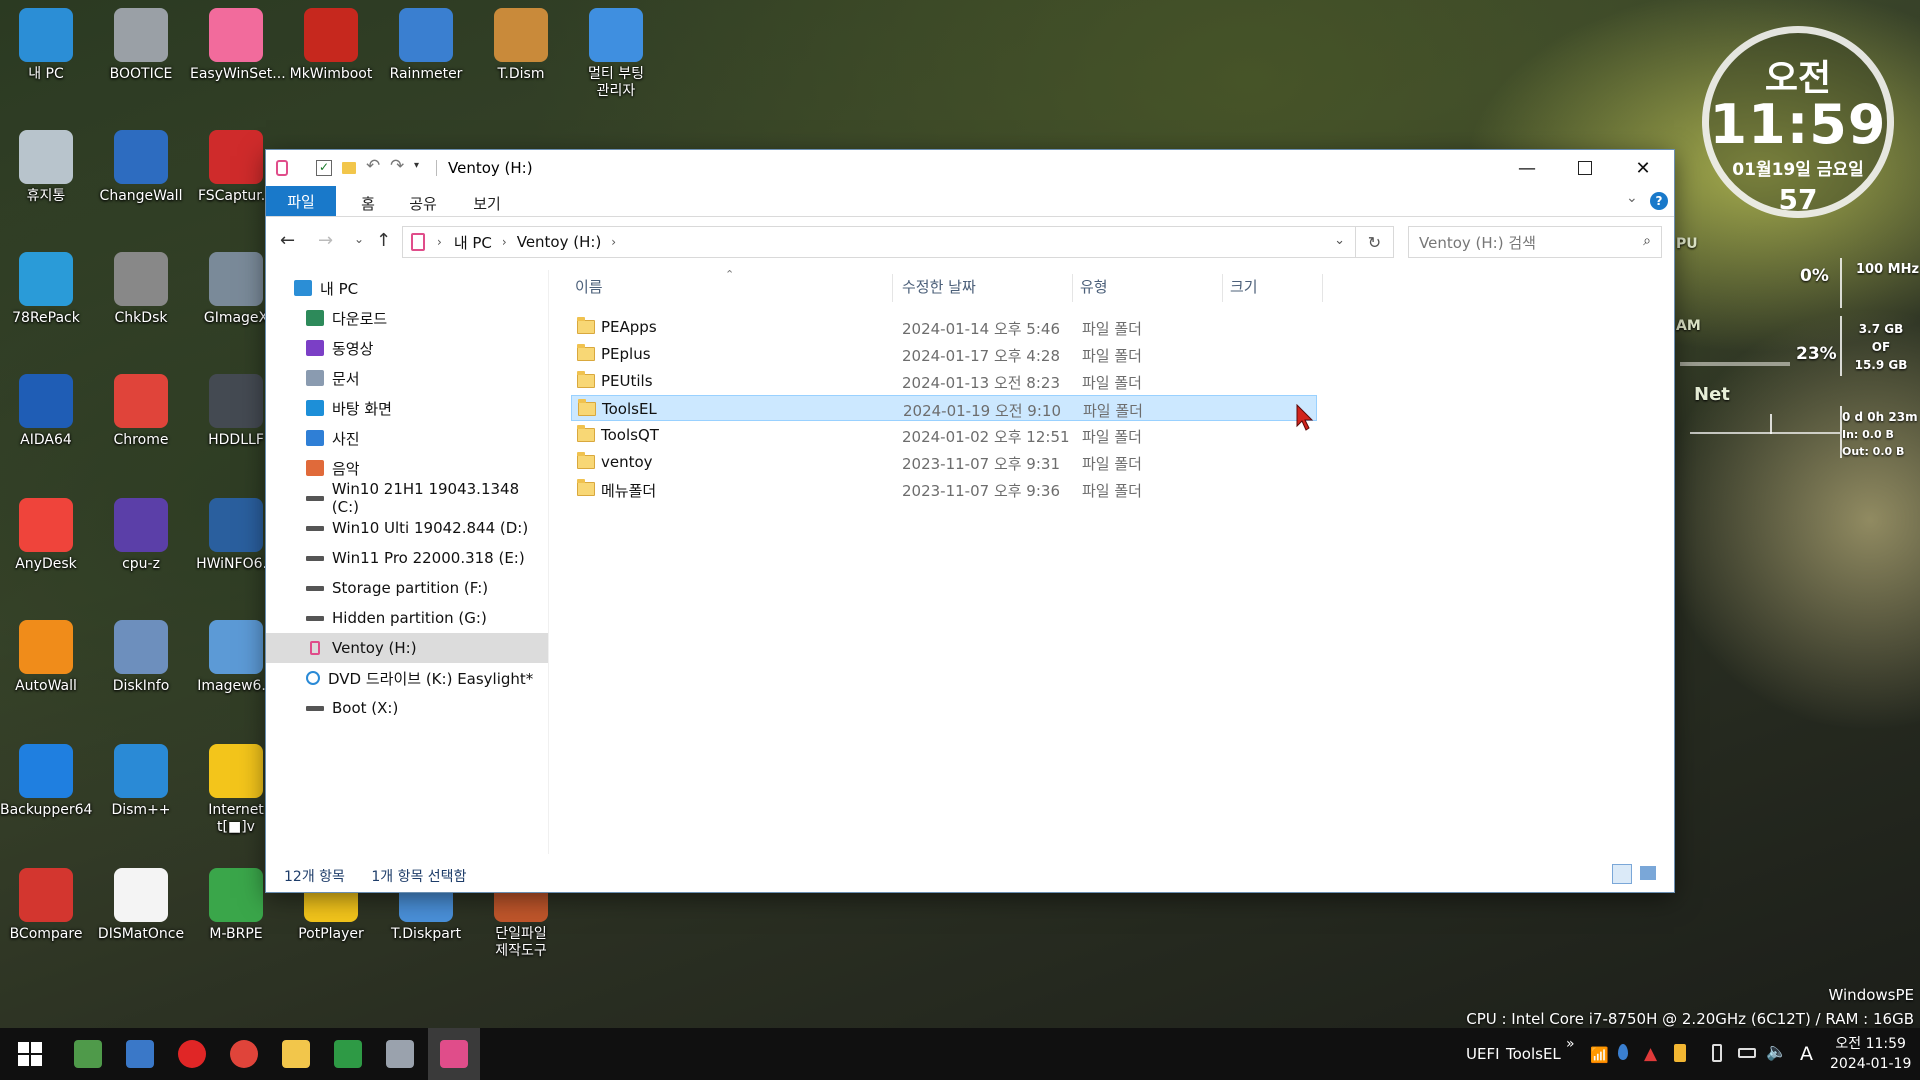 The width and height of the screenshot is (1920, 1080). I want to click on nav-item-6: 음악, so click(333, 468).